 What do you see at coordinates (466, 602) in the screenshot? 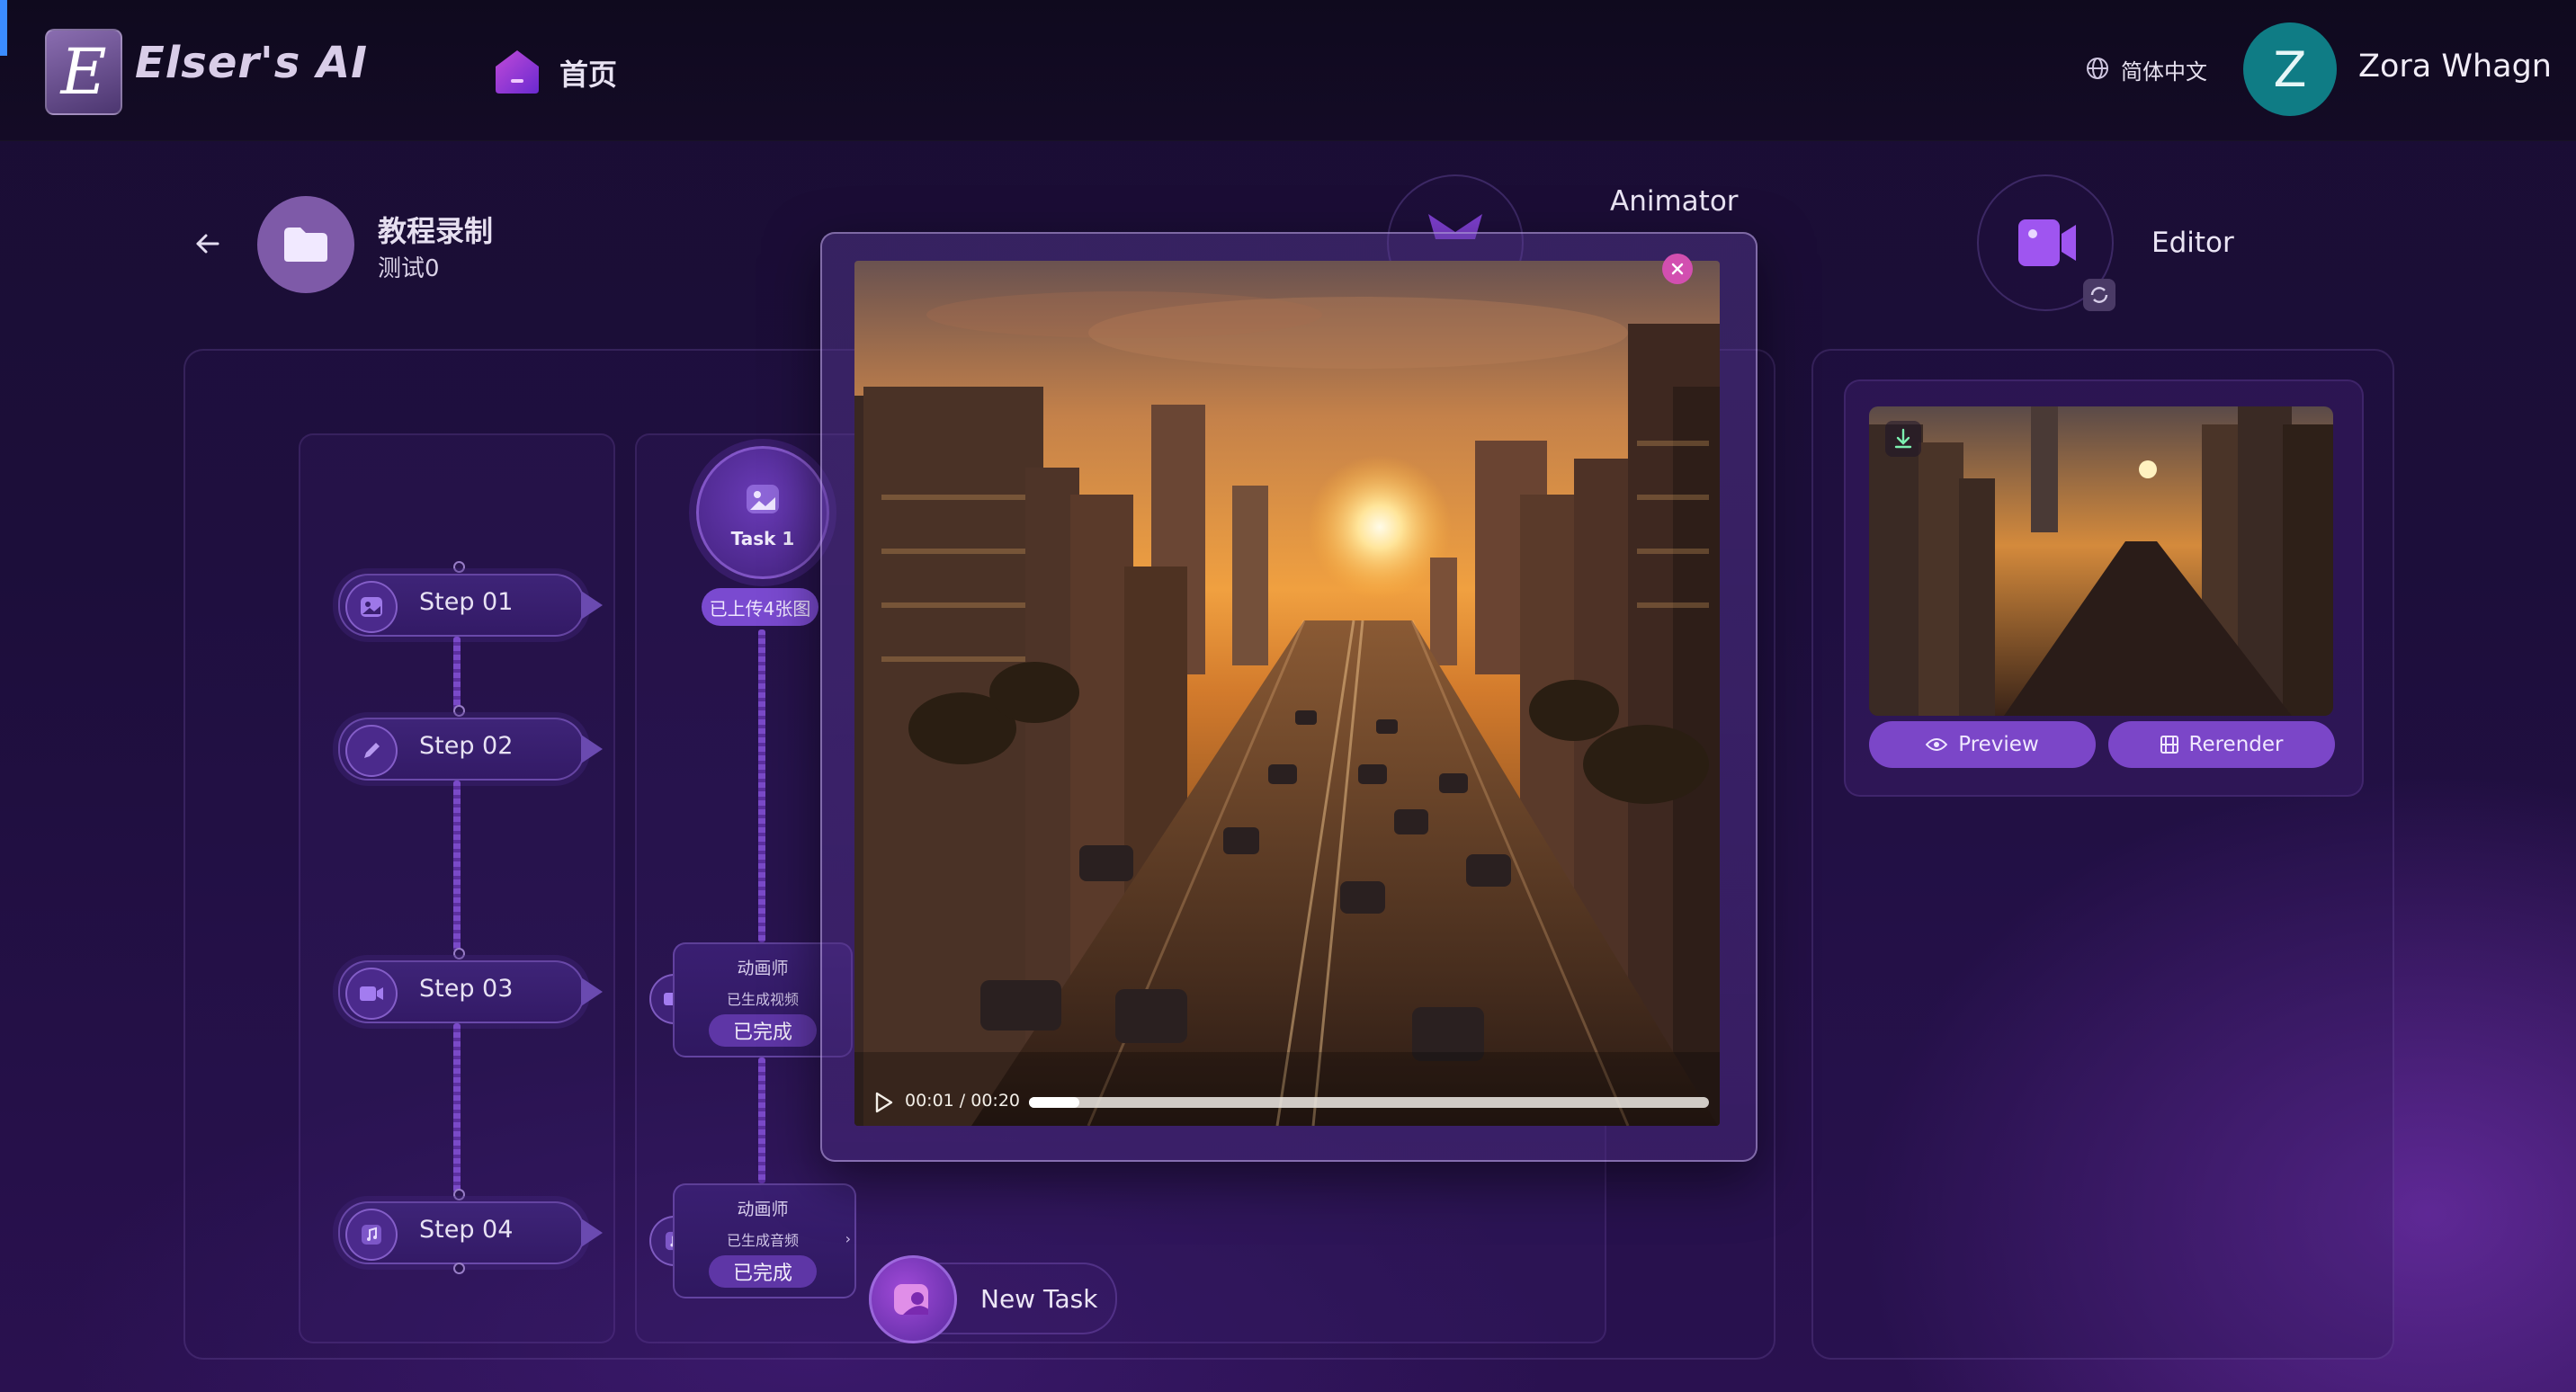
I see `step-label: Step 01` at bounding box center [466, 602].